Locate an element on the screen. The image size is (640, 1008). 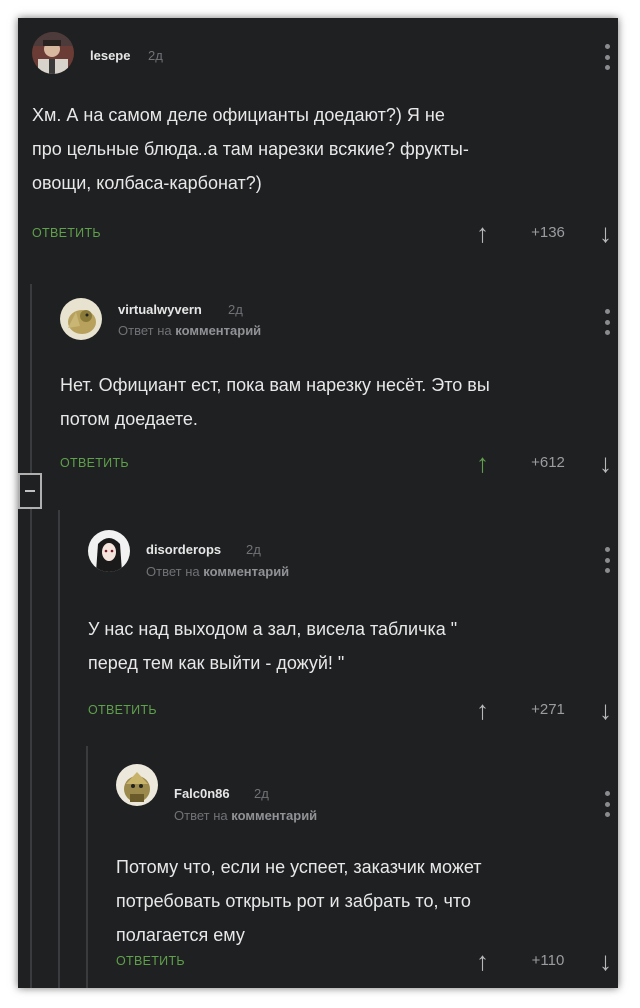
username: disorderops is located at coordinates (183, 549).